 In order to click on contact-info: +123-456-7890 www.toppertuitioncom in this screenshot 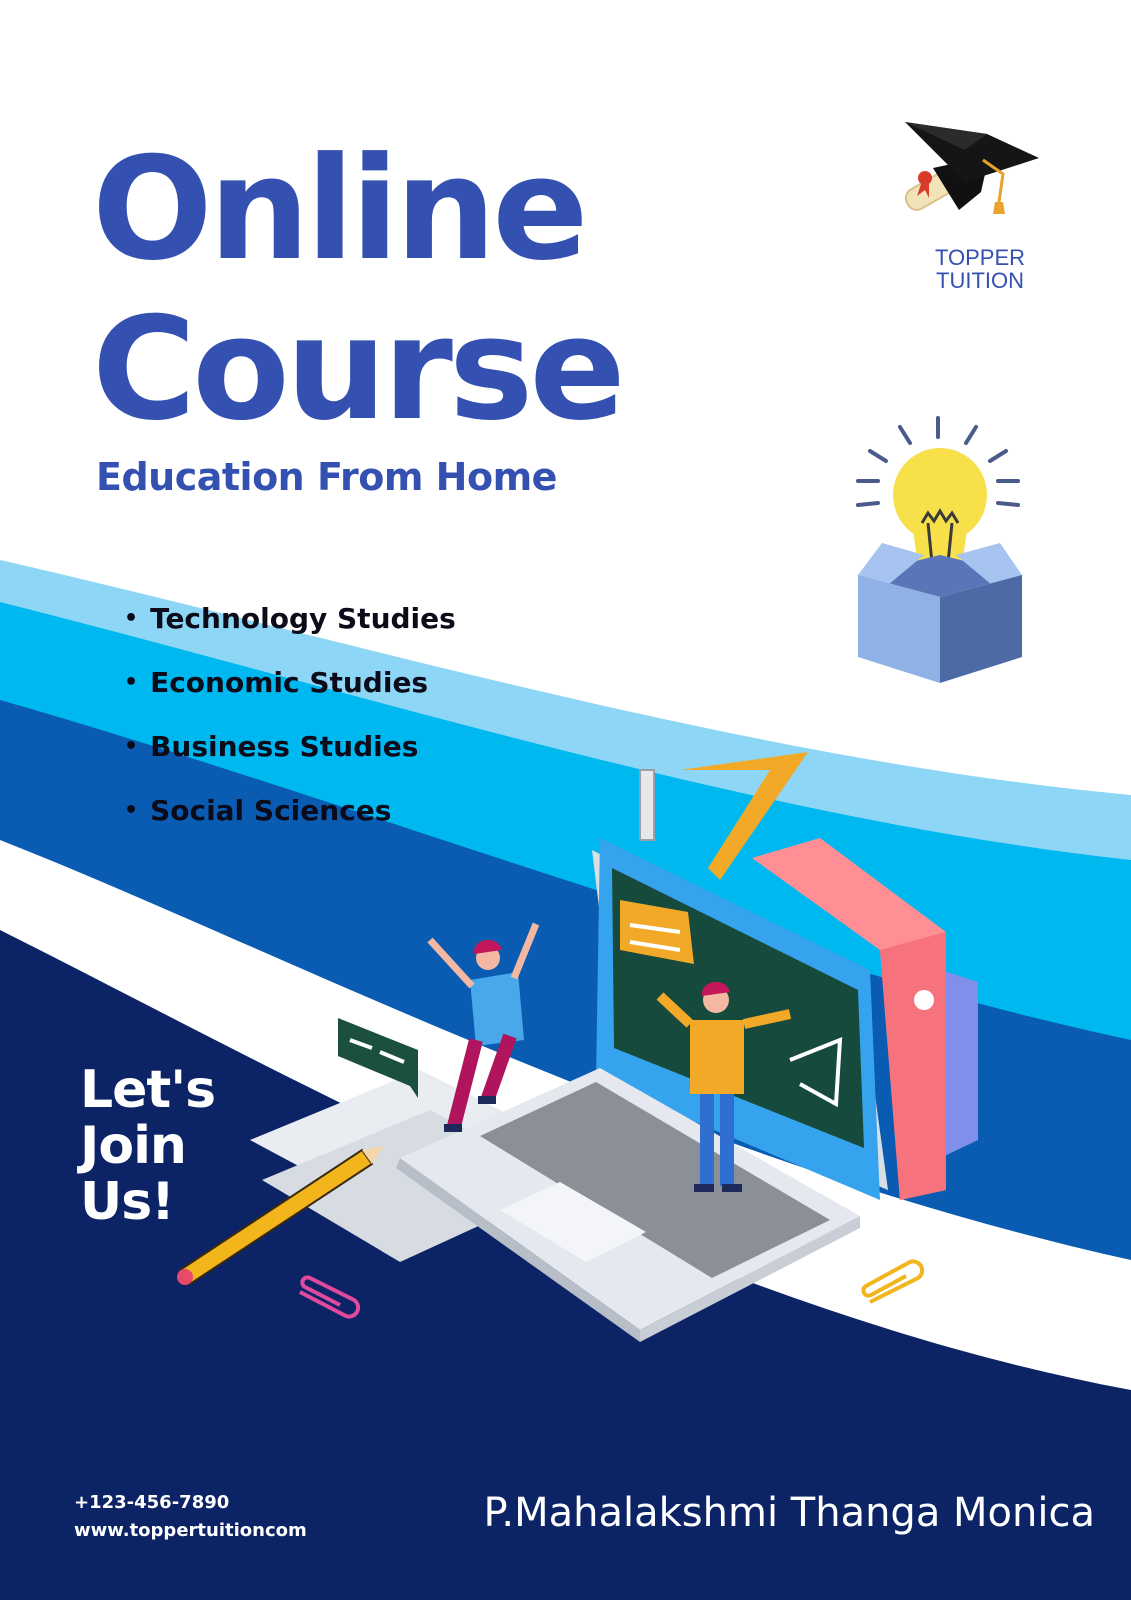, I will do `click(190, 1517)`.